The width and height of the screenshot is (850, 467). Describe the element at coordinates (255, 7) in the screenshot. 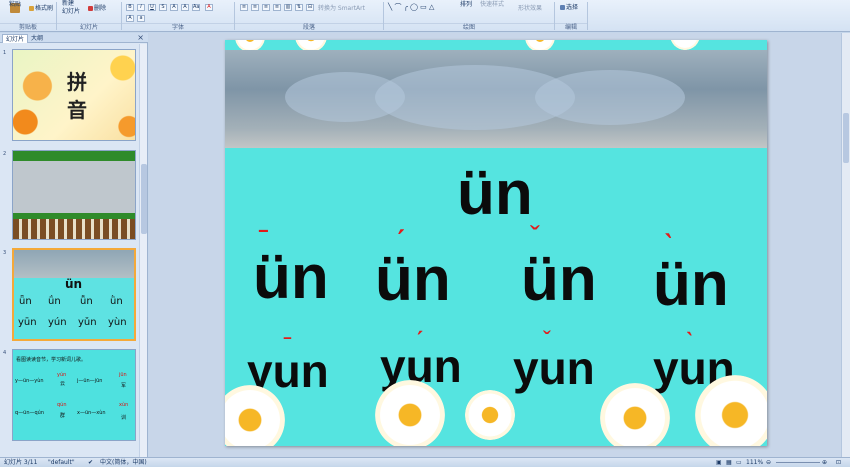

I see `align-center-button: ≡` at that location.